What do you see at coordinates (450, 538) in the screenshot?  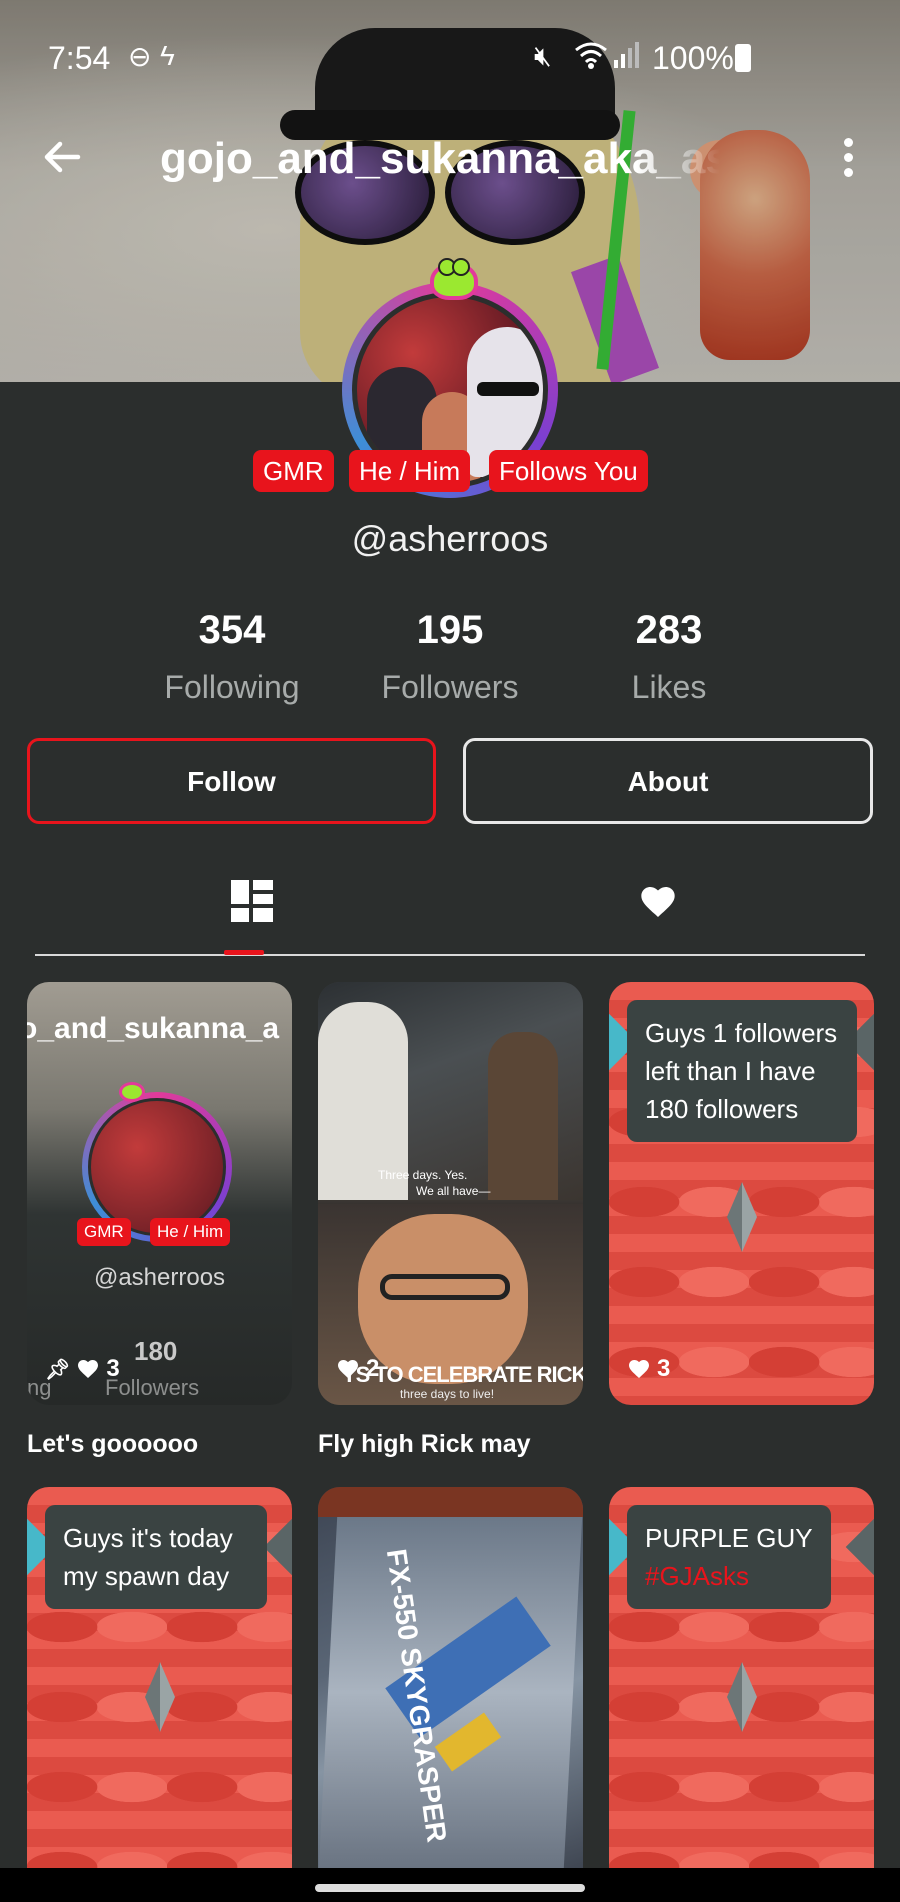 I see `profile-handle: @asherroos` at bounding box center [450, 538].